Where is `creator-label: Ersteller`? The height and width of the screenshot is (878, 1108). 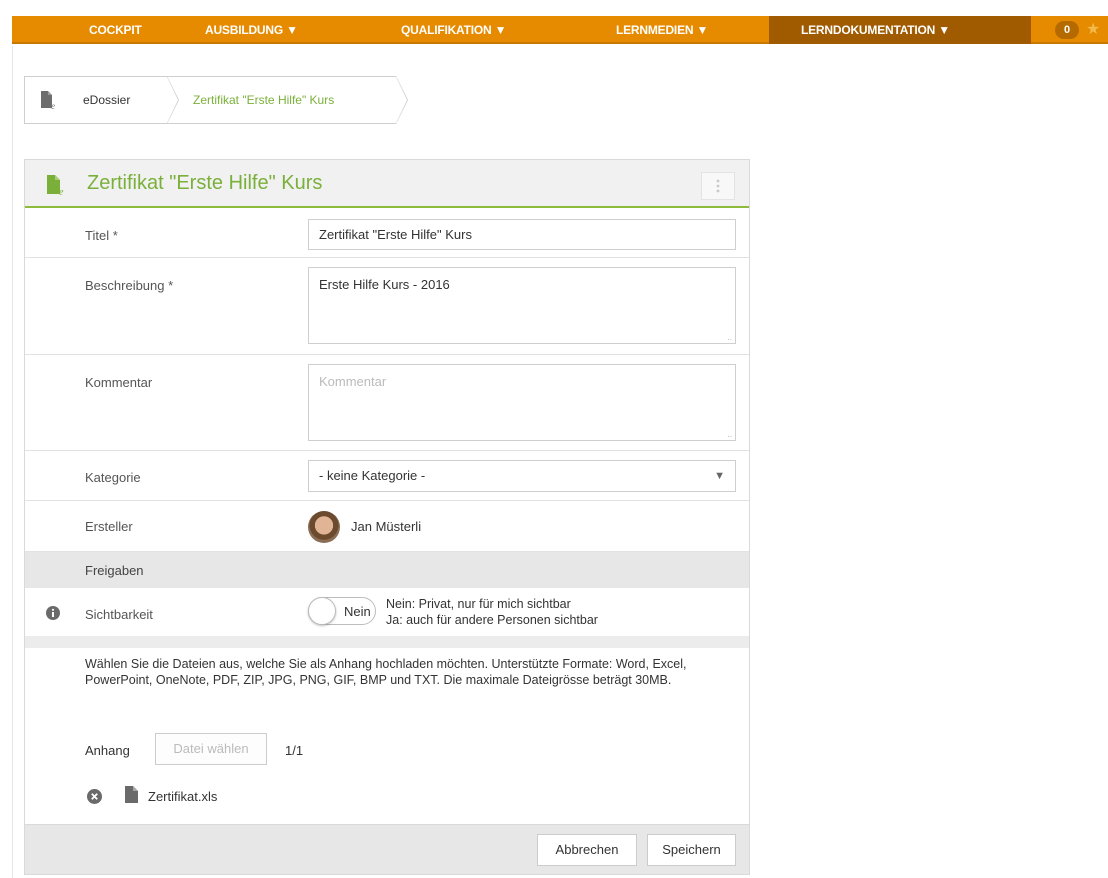 creator-label: Ersteller is located at coordinates (109, 526).